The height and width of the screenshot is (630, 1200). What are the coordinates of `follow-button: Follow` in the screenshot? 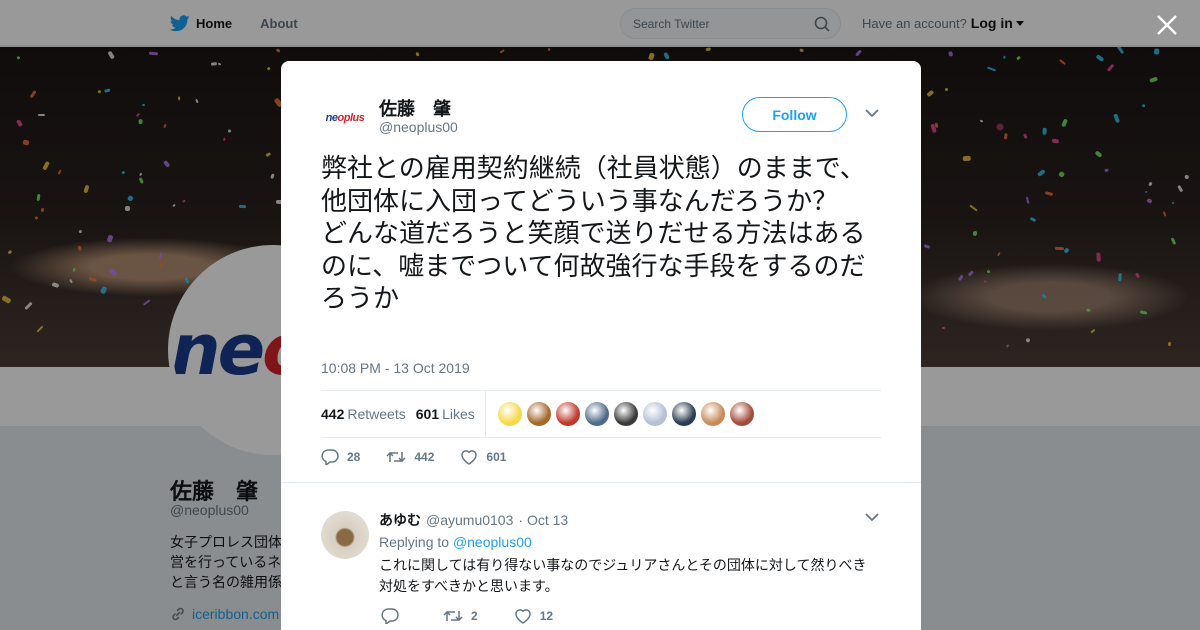 It's located at (794, 114).